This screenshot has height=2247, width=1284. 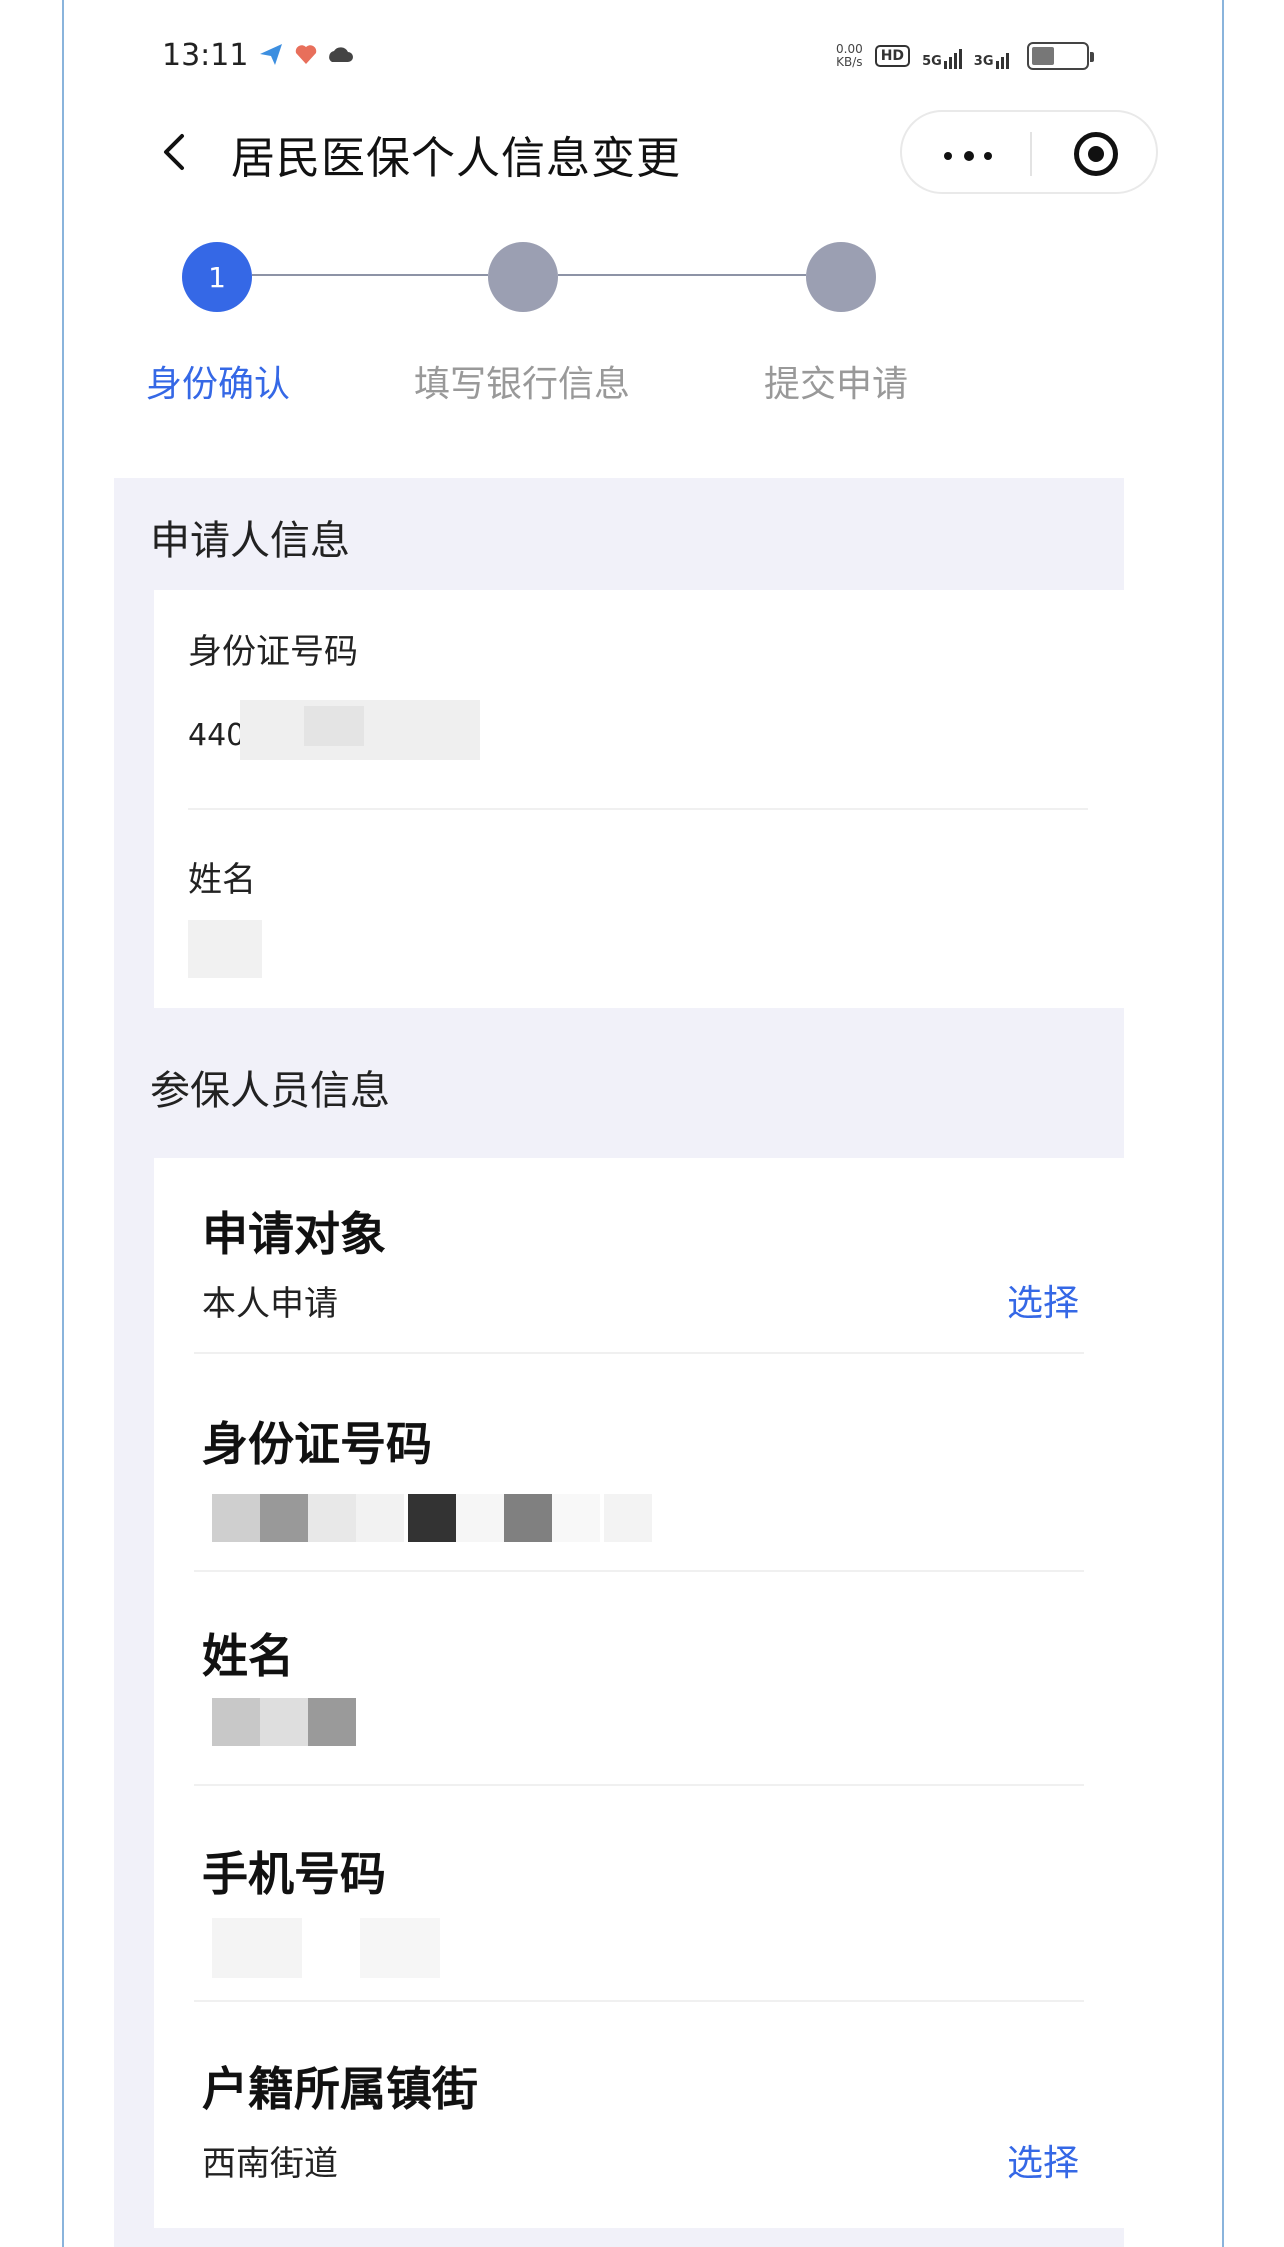 What do you see at coordinates (456, 158) in the screenshot?
I see `page-title: 居民医保个人信息变更` at bounding box center [456, 158].